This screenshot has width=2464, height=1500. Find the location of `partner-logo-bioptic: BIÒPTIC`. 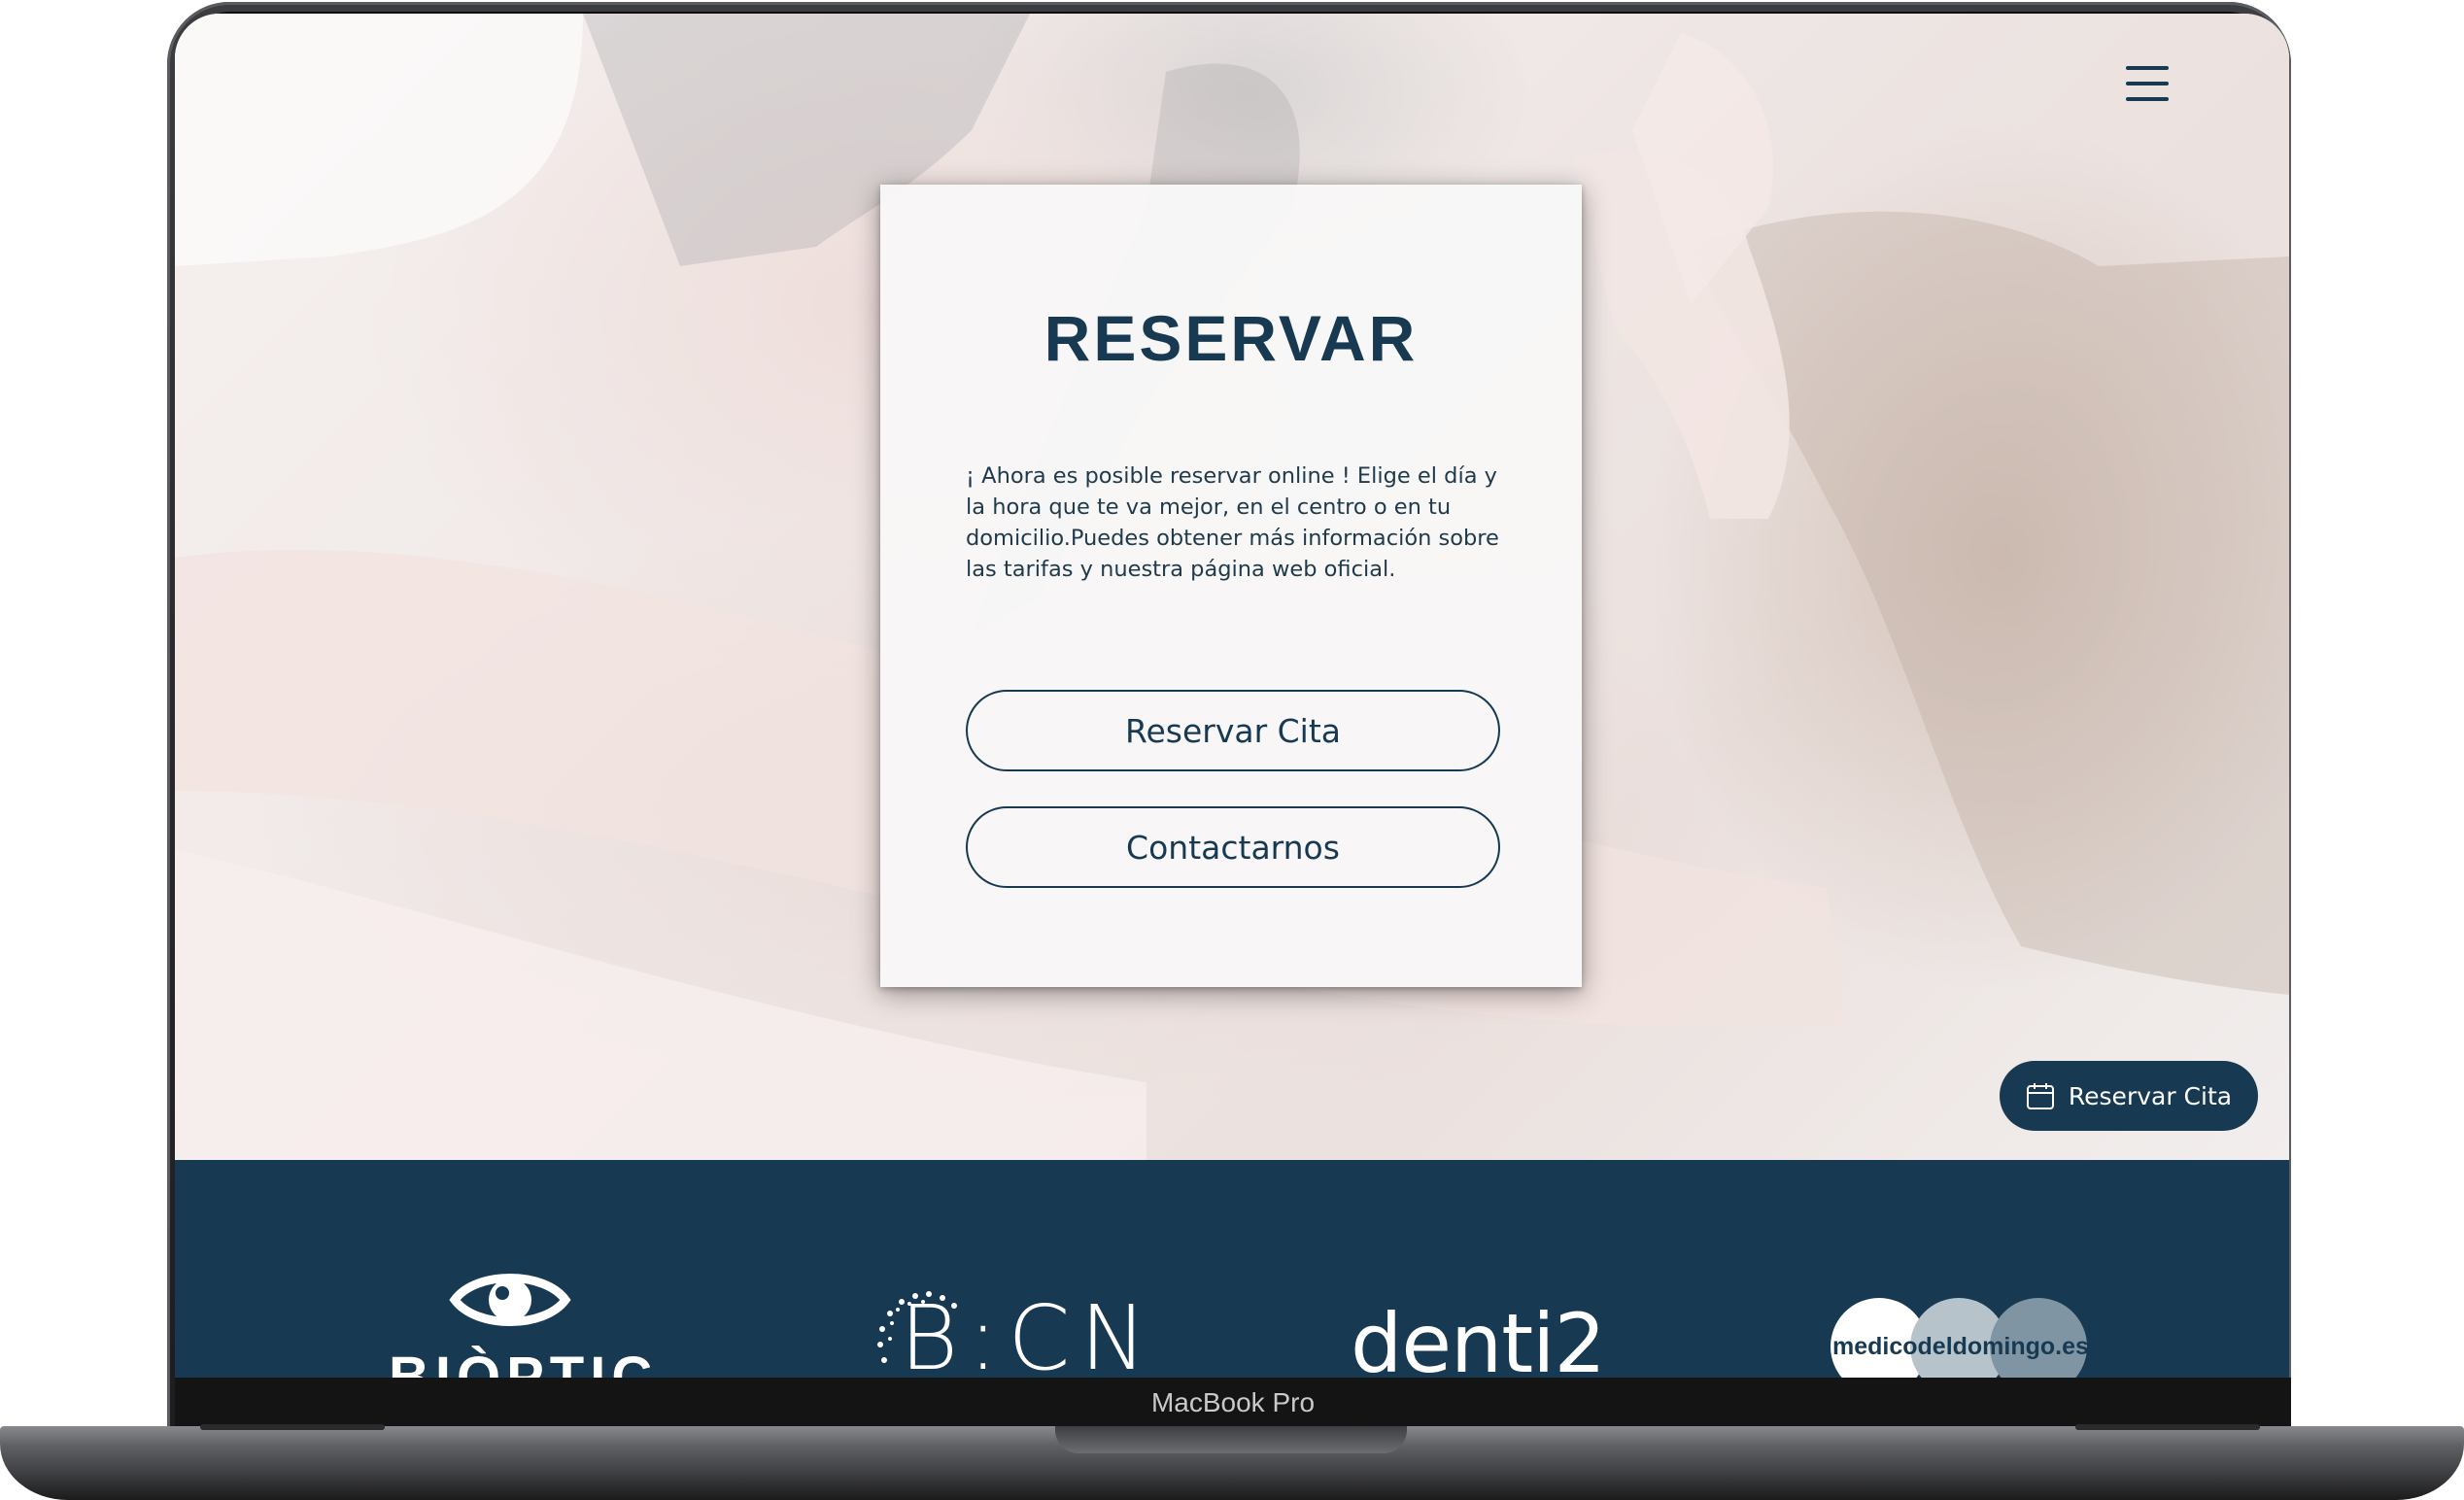

partner-logo-bioptic: BIÒPTIC is located at coordinates (524, 1316).